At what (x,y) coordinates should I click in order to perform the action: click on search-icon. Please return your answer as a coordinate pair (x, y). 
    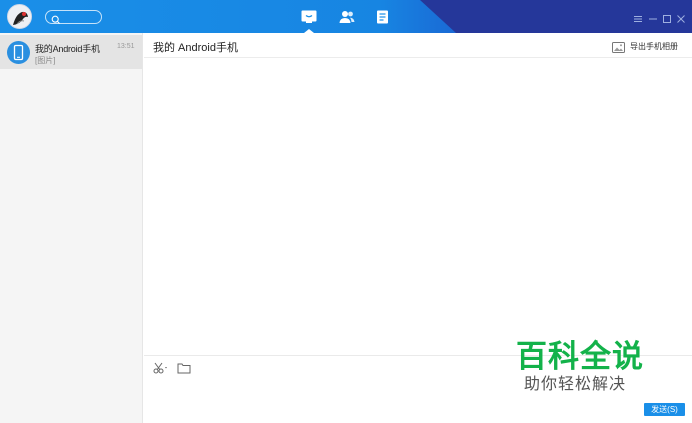
    Looking at the image, I should click on (56, 21).